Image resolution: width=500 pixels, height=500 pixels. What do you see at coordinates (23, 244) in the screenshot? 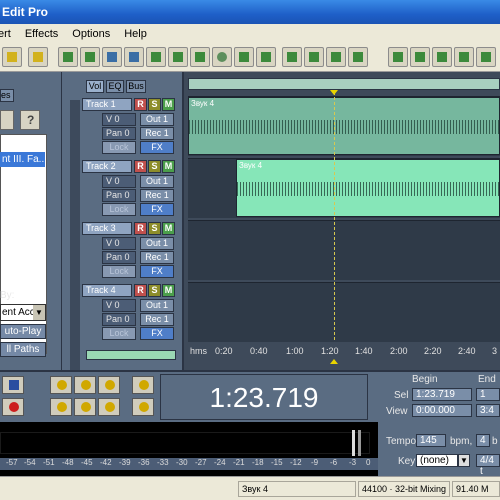
I see `file-list` at bounding box center [23, 244].